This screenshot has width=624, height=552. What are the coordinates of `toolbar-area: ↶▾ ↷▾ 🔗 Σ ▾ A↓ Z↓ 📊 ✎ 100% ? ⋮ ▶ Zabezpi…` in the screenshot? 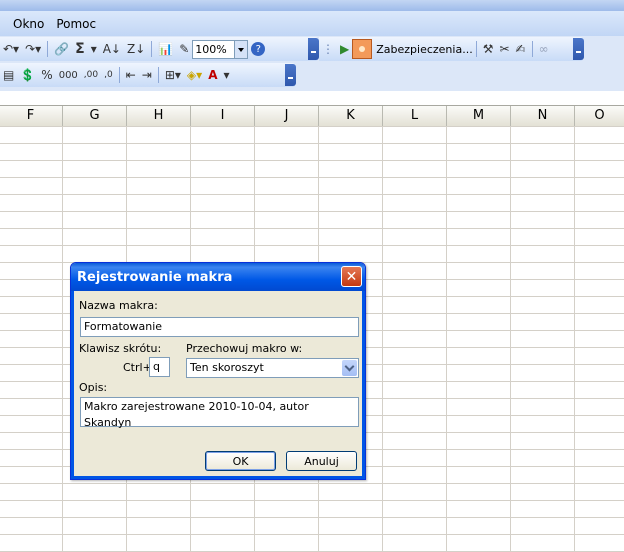 It's located at (312, 63).